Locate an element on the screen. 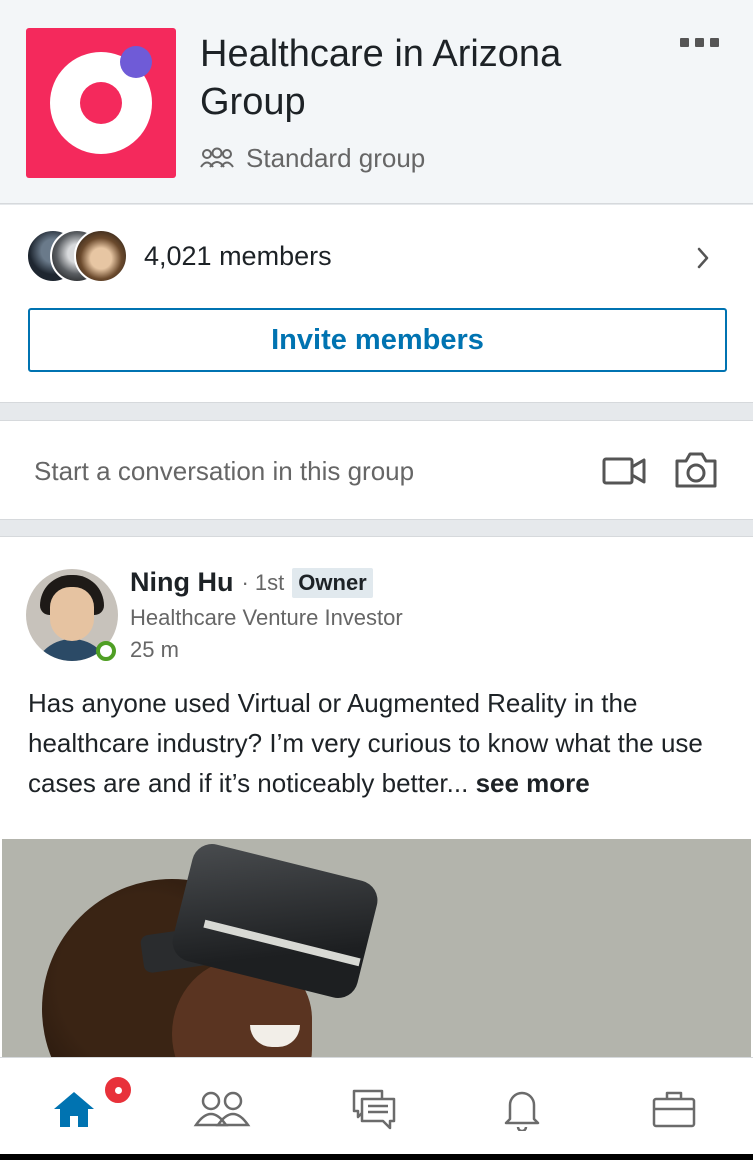  logo-dot is located at coordinates (136, 62).